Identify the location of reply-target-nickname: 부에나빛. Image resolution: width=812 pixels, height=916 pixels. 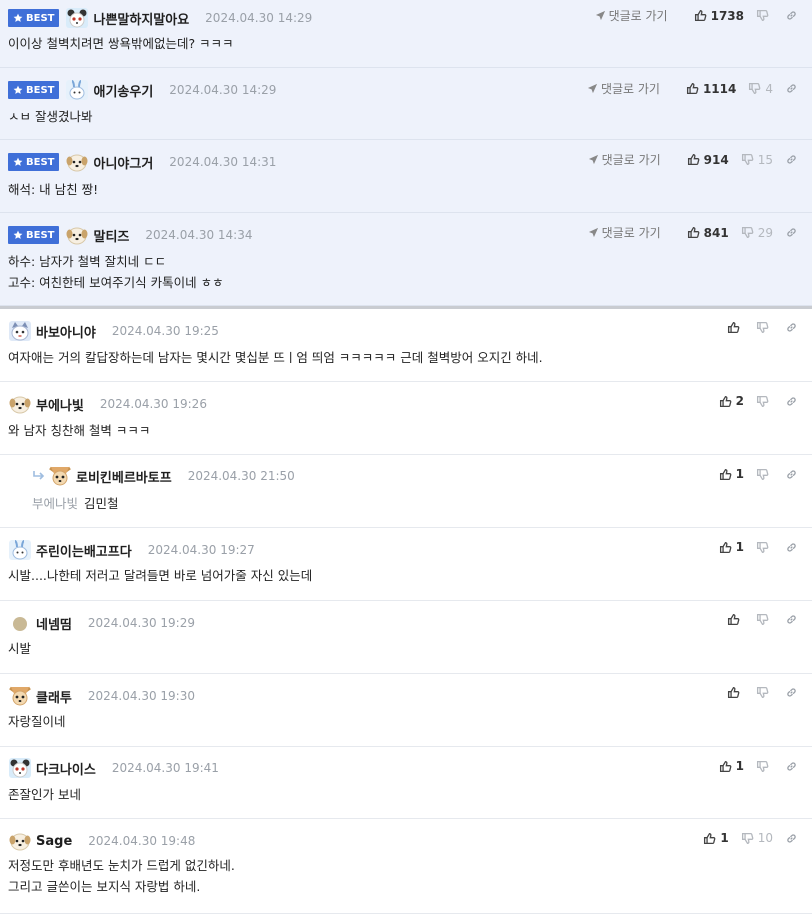
(55, 503).